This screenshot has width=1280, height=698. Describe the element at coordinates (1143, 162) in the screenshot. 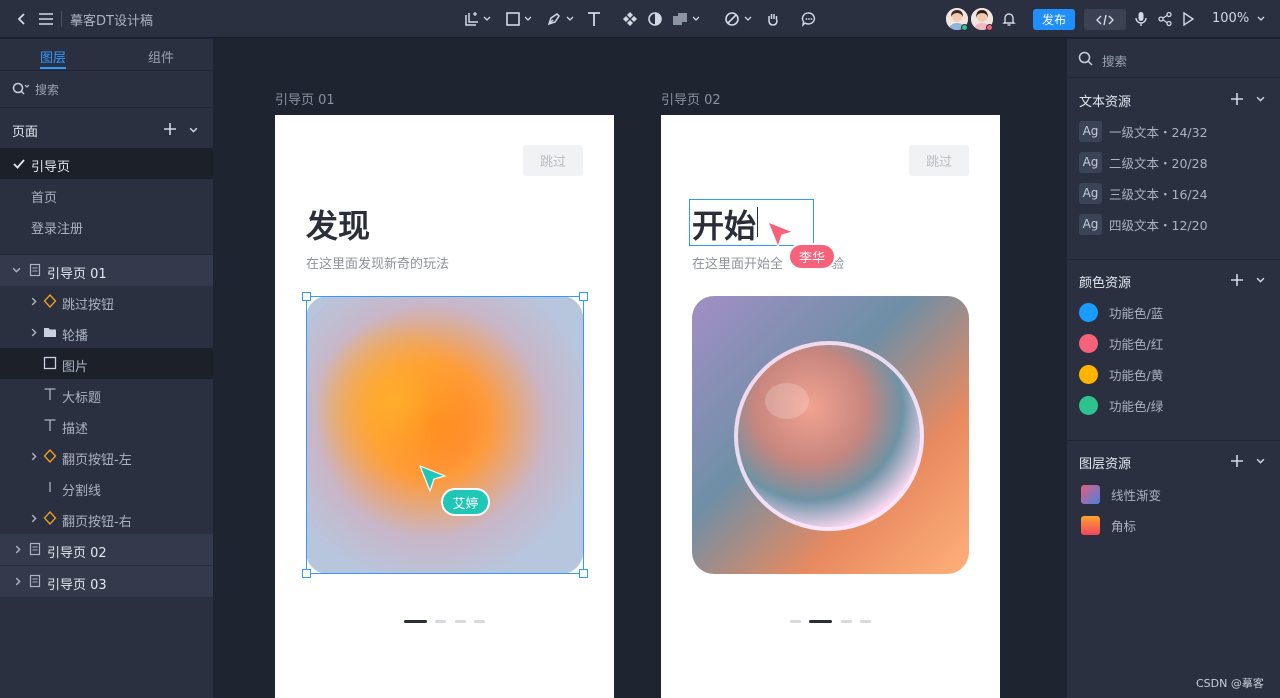

I see `text-style-item: Ag 二级文本・20/28` at that location.